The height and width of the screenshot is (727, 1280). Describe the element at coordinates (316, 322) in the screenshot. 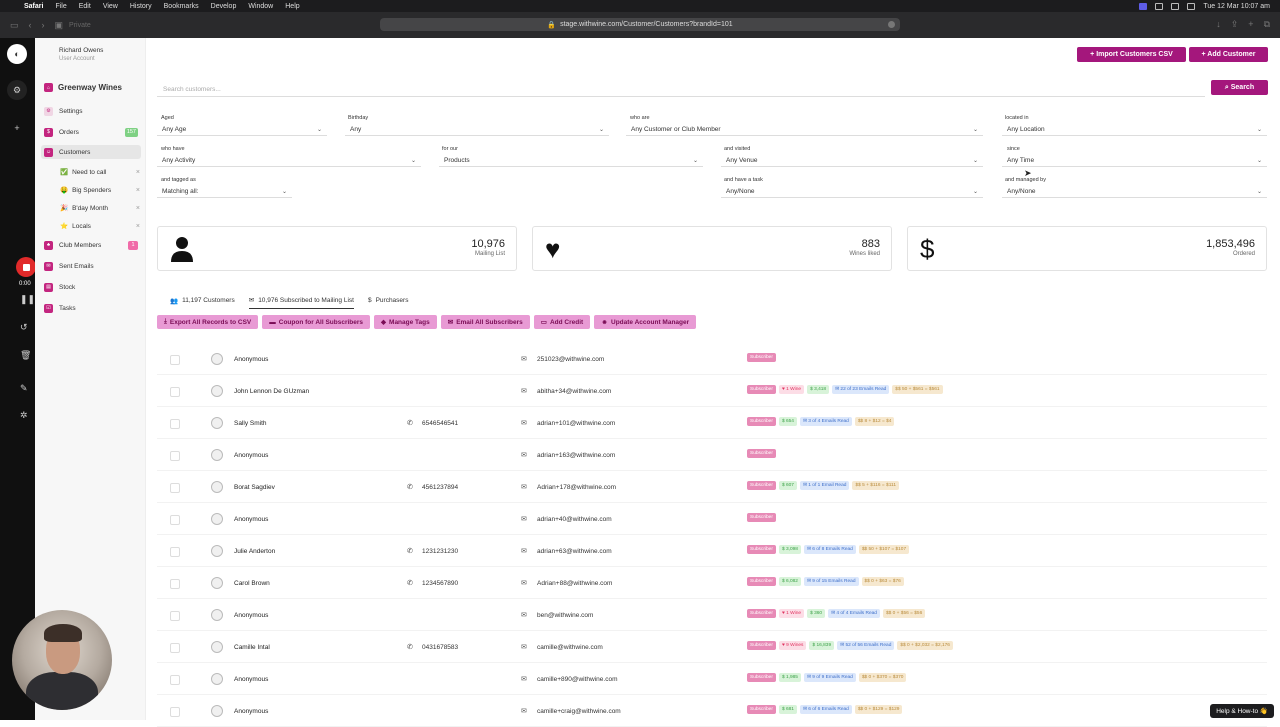

I see `coupon-button: ▬ Coupon for All Subscribers` at that location.